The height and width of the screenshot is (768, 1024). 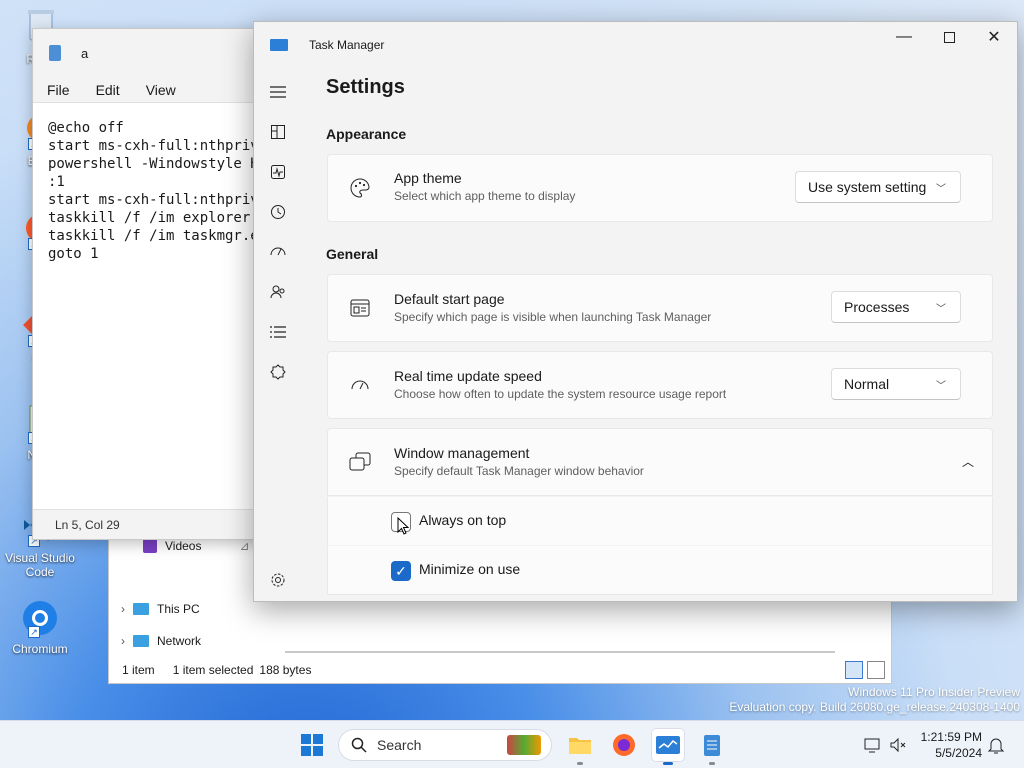 What do you see at coordinates (468, 376) in the screenshot?
I see `update-speed-title: Real time update speed` at bounding box center [468, 376].